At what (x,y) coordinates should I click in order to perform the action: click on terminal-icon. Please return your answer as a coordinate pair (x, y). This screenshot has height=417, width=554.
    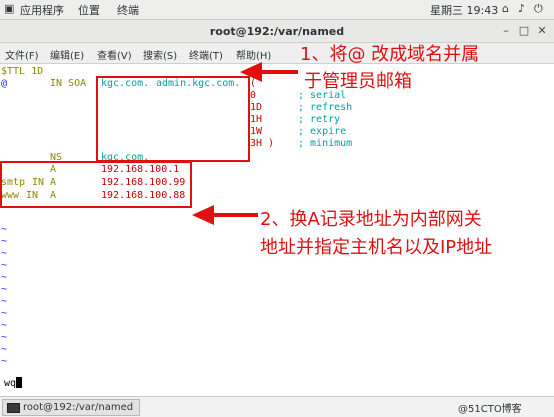
    Looking at the image, I should click on (13, 408).